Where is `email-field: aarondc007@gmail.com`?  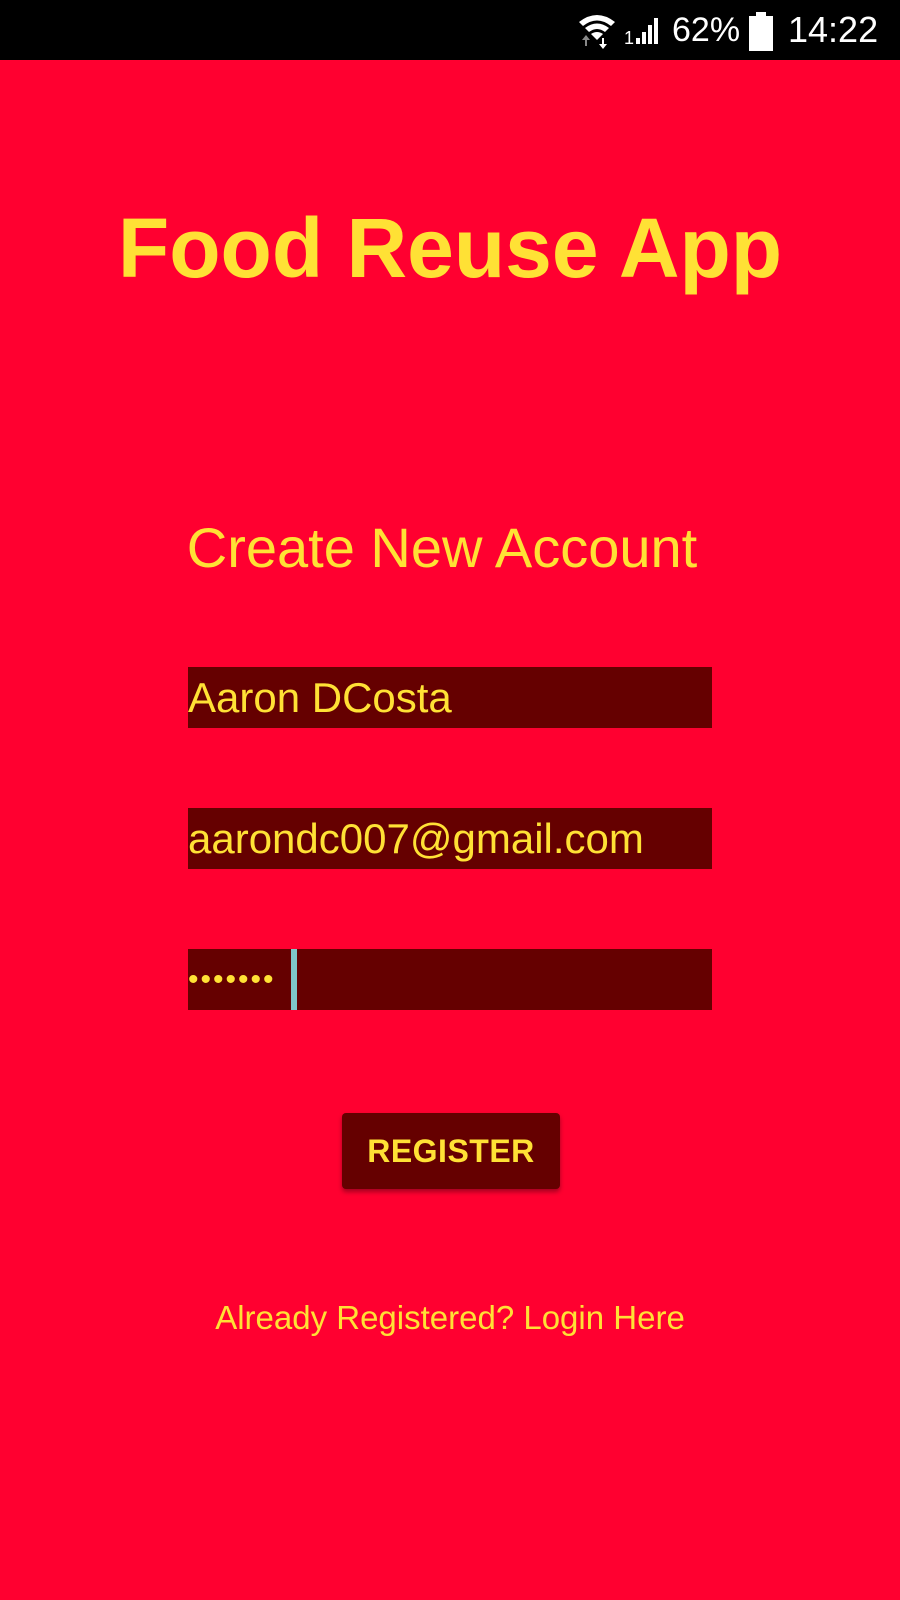 email-field: aarondc007@gmail.com is located at coordinates (450, 838).